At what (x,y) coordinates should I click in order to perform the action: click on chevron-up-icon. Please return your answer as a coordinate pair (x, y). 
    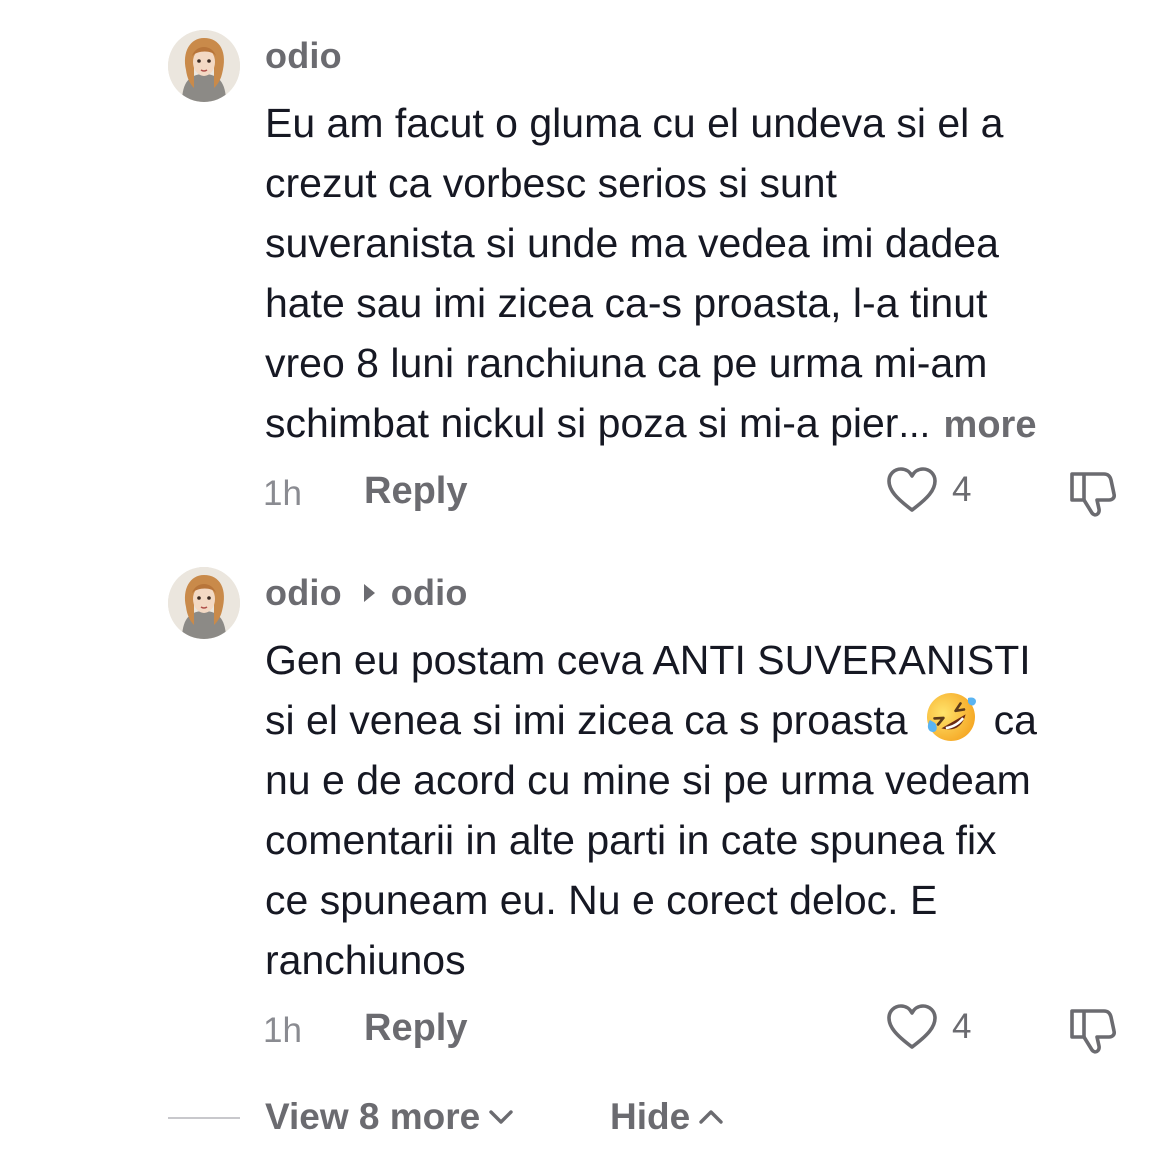
    Looking at the image, I should click on (711, 1117).